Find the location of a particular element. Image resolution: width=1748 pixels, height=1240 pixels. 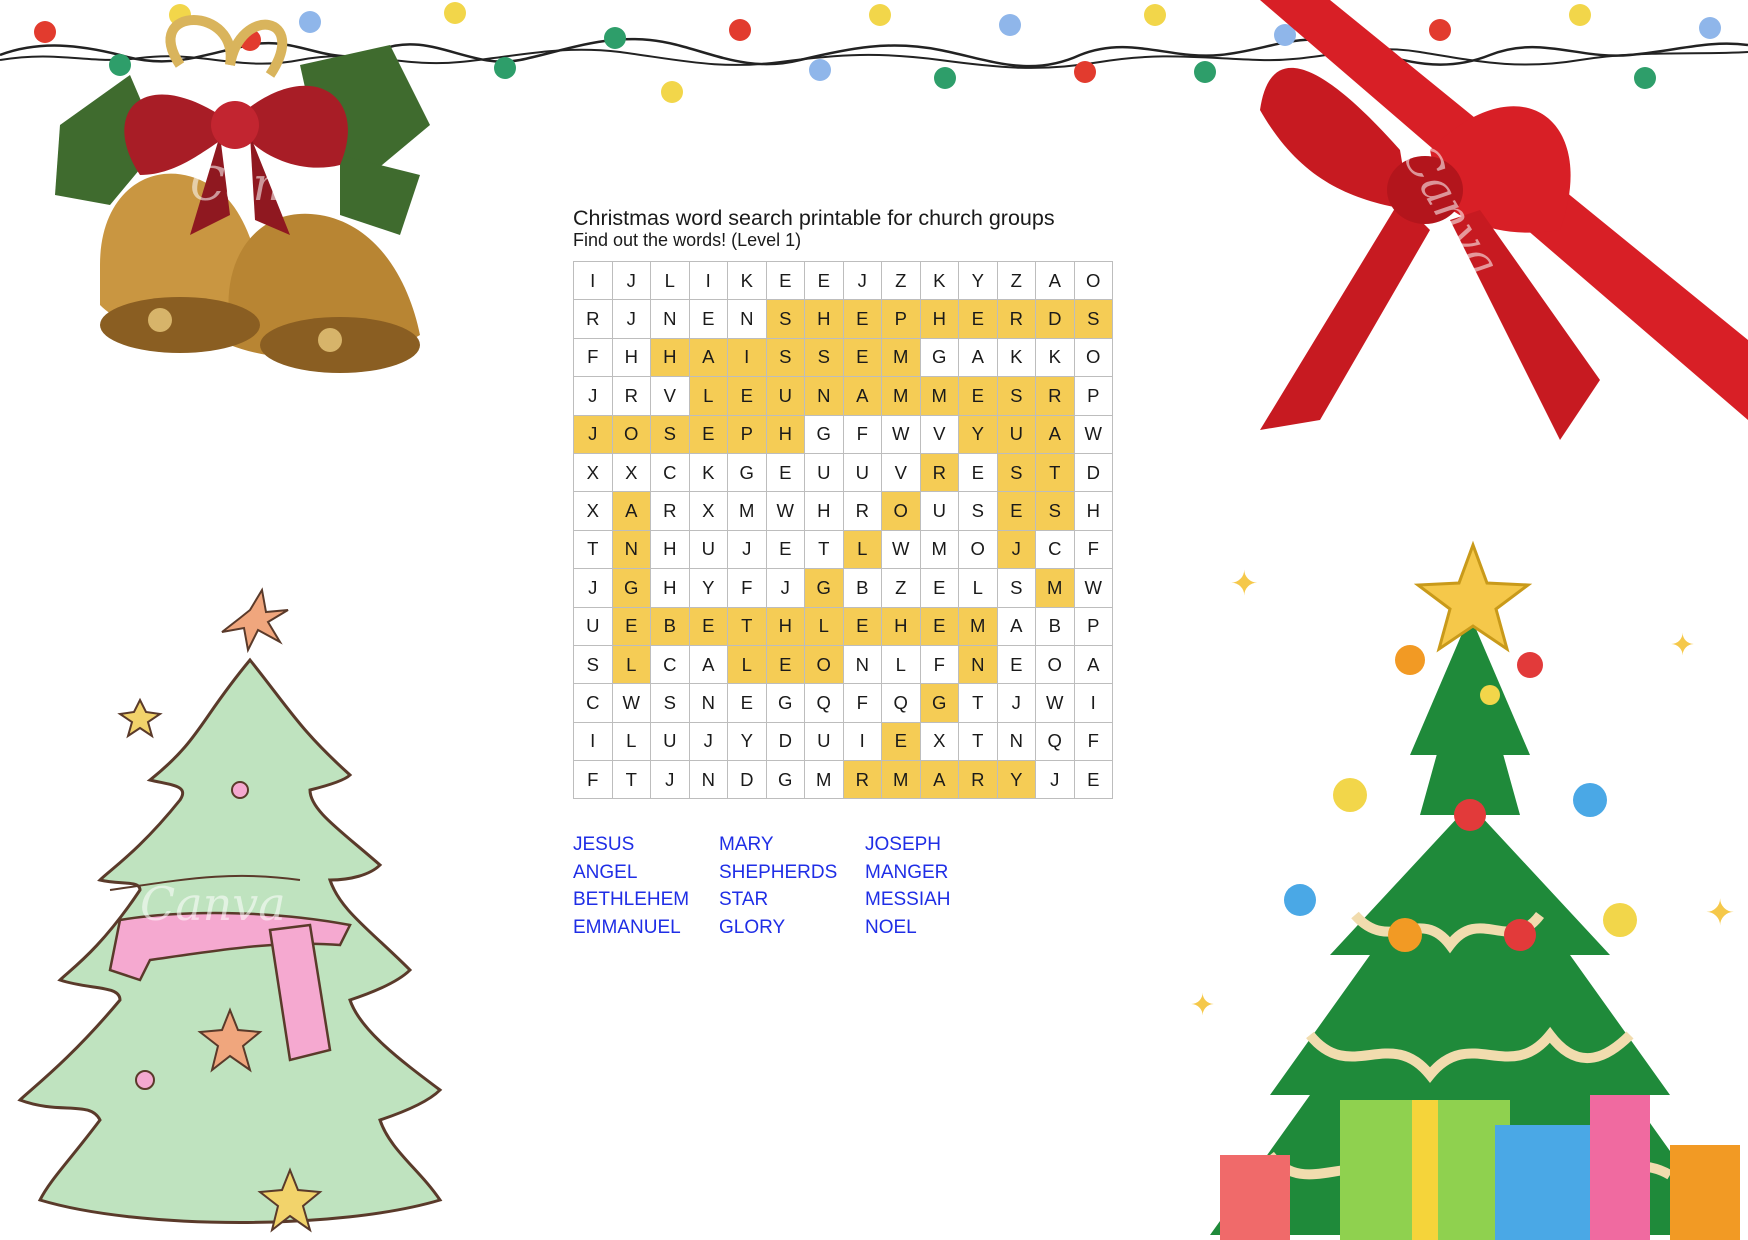

grid-cell: X is located at coordinates (939, 741).